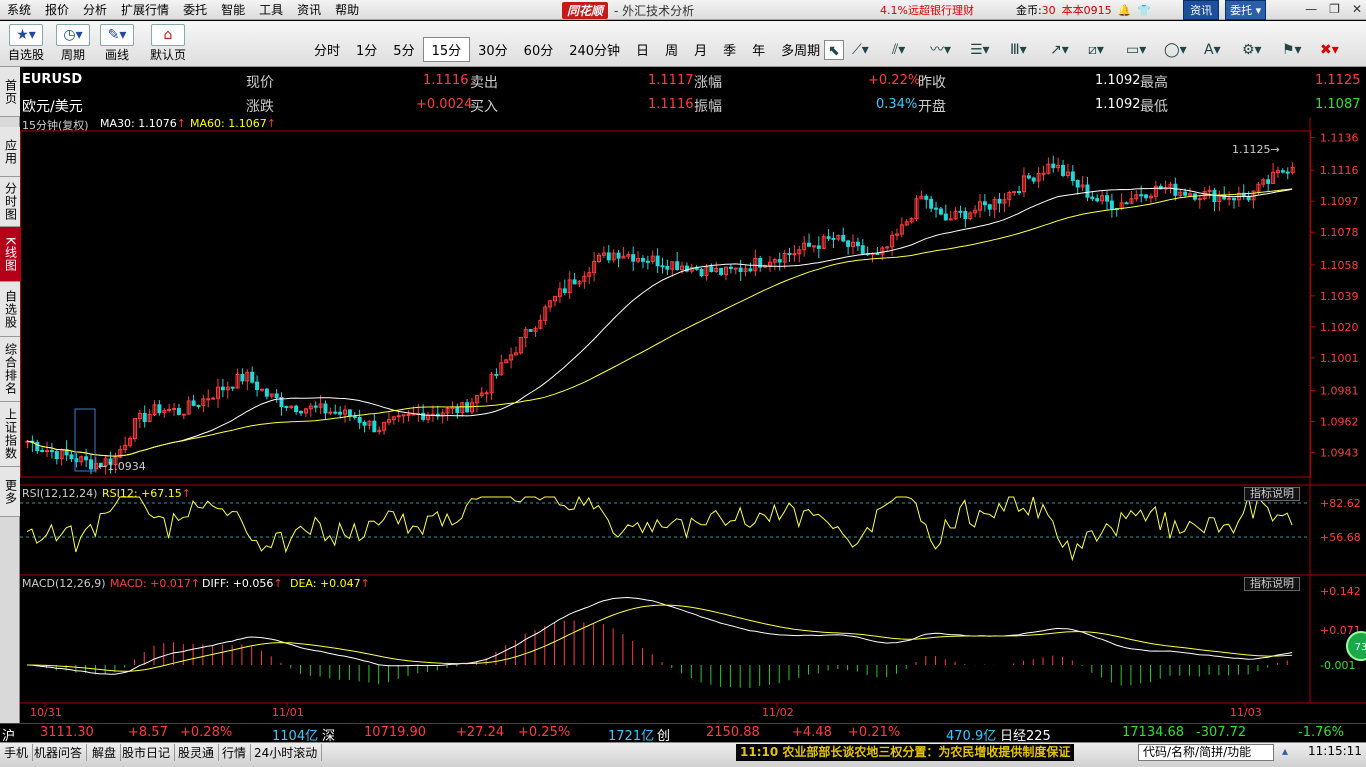  I want to click on period-15m: 15分, so click(446, 49).